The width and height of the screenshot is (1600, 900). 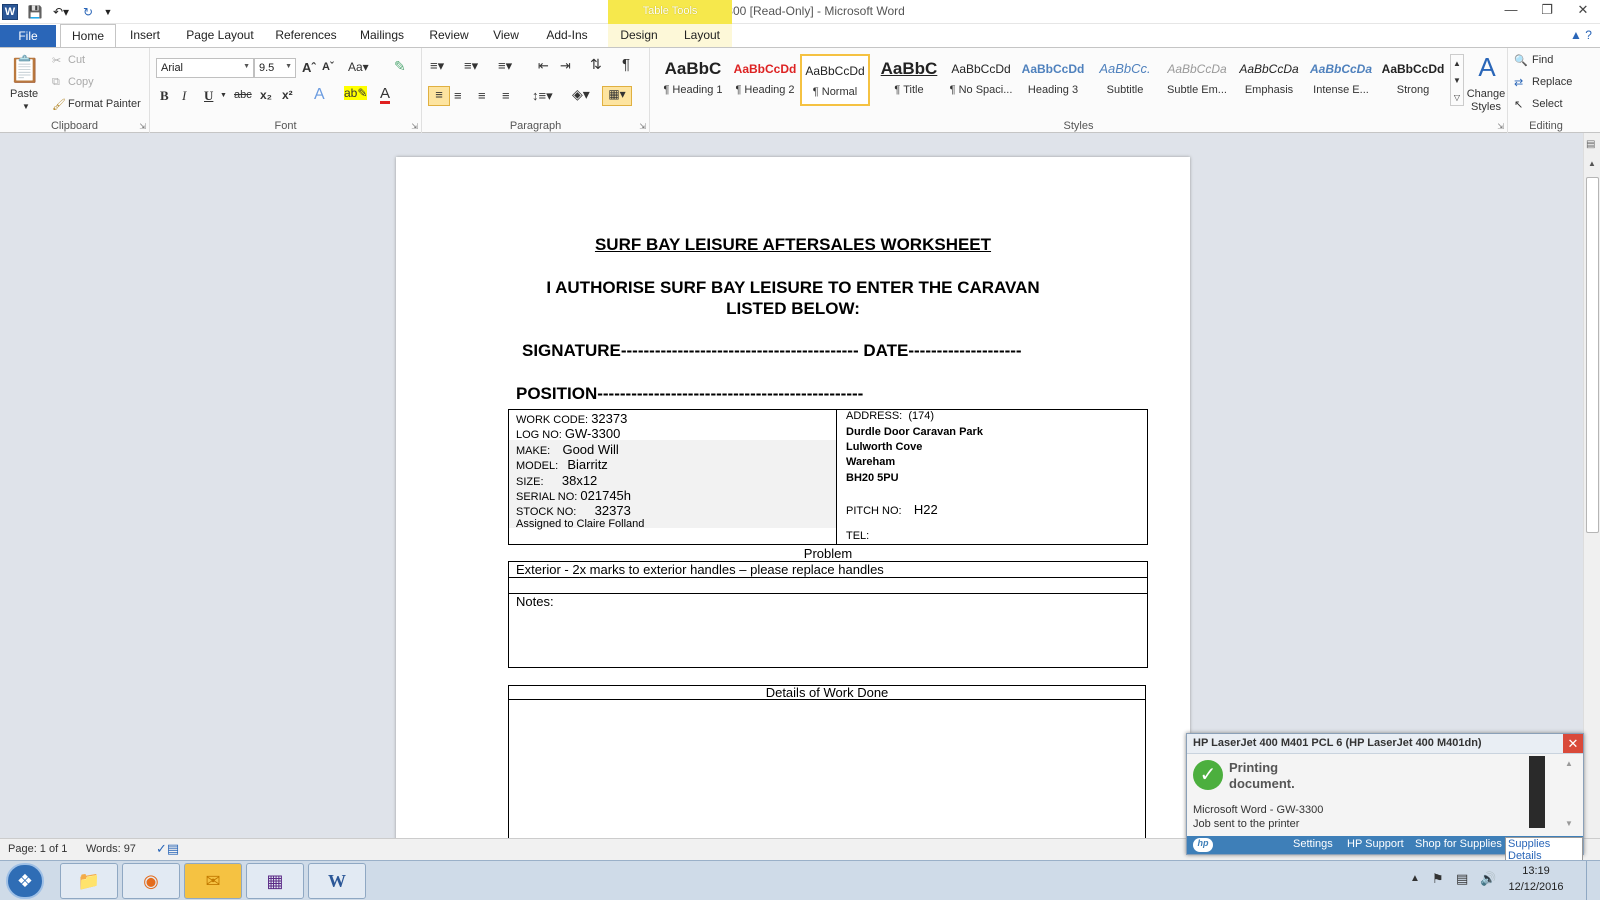 I want to click on tab-insert: Insert, so click(x=145, y=35).